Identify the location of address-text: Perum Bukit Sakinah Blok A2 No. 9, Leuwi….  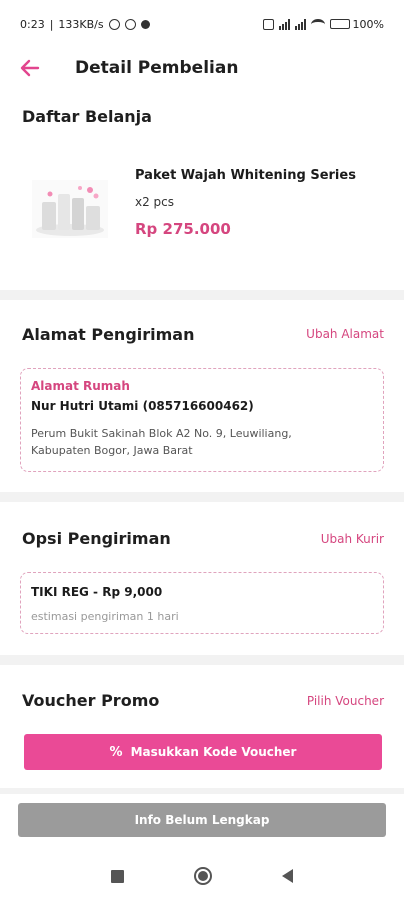
(201, 442).